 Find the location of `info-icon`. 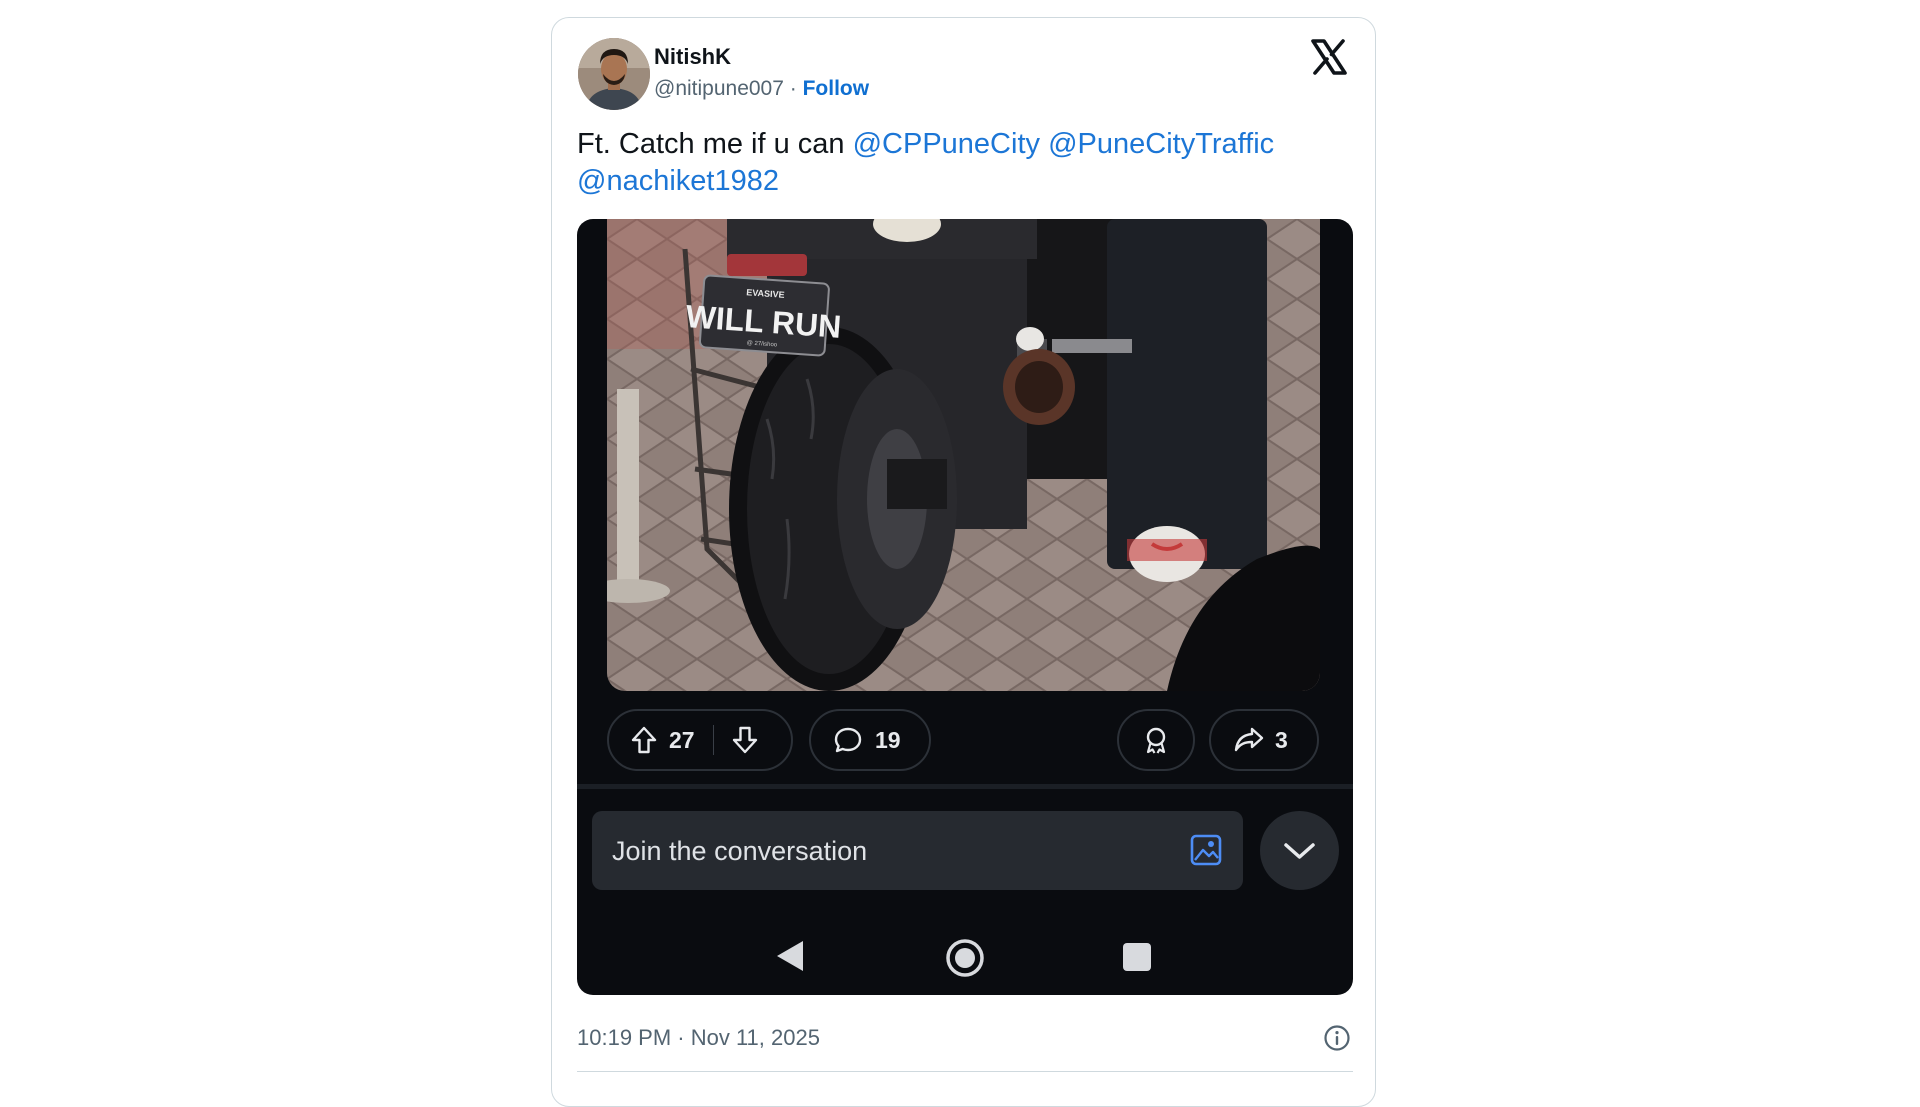

info-icon is located at coordinates (1337, 1038).